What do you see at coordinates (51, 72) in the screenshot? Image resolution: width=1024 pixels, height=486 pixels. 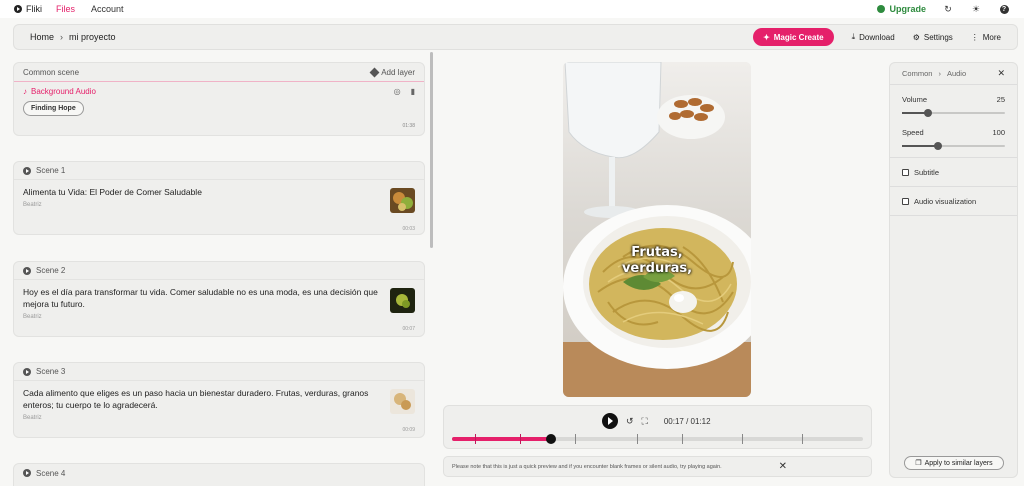 I see `common-scene-label: Common scene` at bounding box center [51, 72].